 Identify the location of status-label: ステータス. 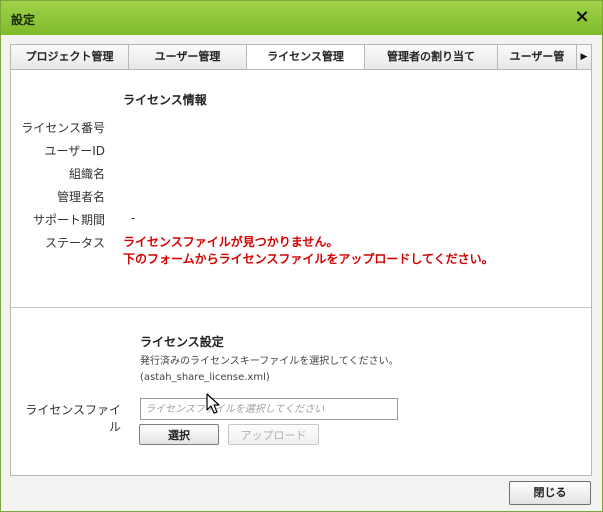
(74, 243).